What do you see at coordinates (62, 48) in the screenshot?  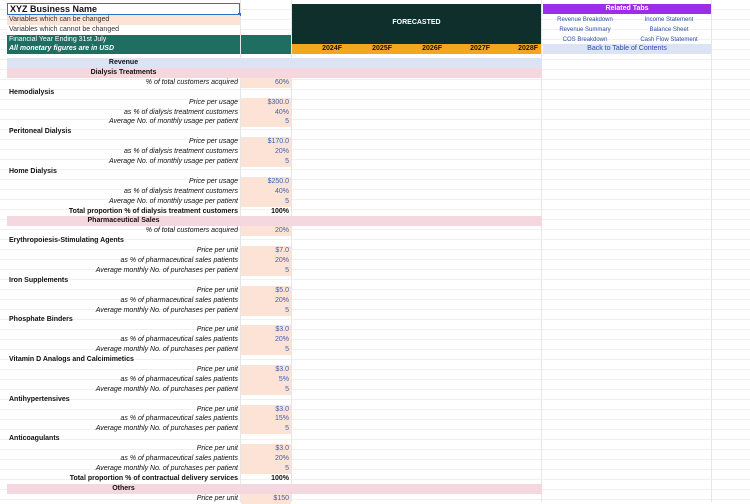 I see `currency-note-text: All monetary figures are in USD` at bounding box center [62, 48].